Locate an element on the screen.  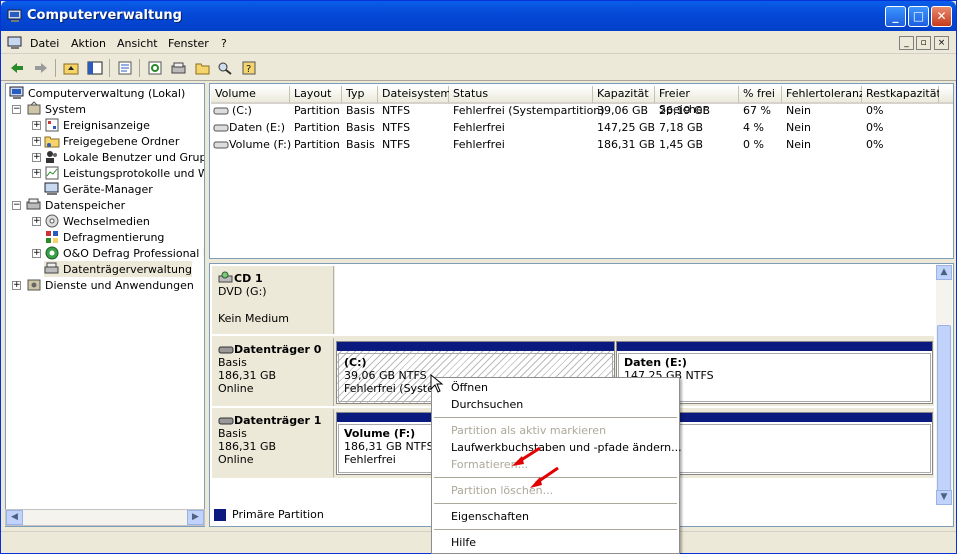
forward-button is located at coordinates (41, 68).